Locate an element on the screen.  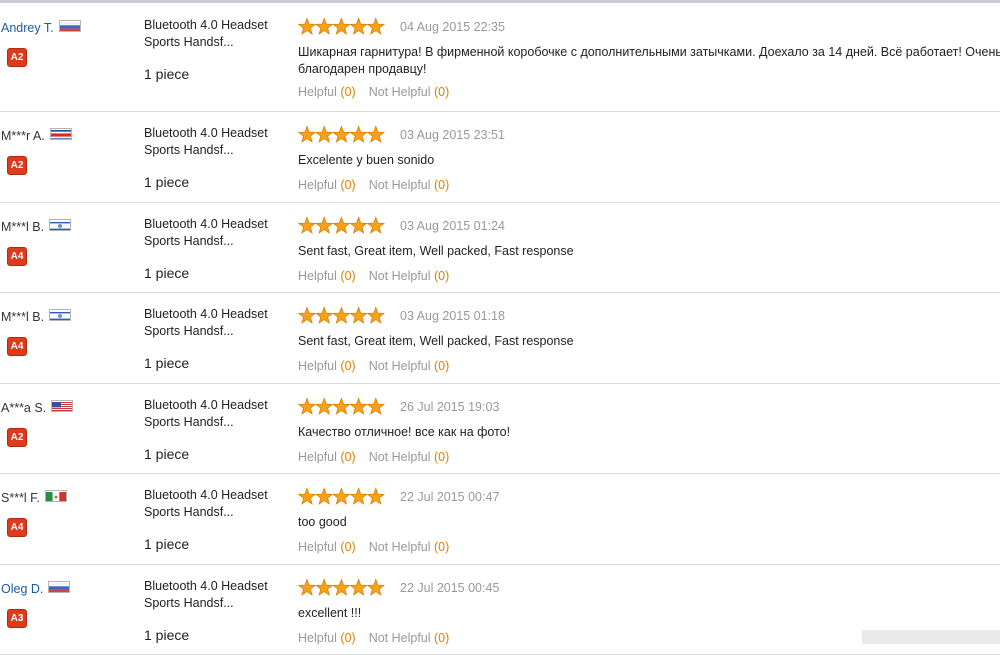
review-date: 22 Jul 2015 00:47 is located at coordinates (450, 497).